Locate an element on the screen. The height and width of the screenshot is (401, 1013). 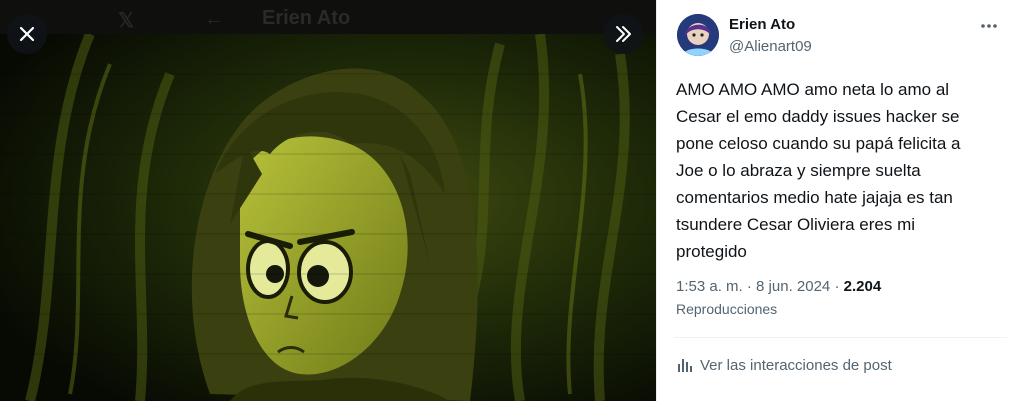
more-horizontal-icon is located at coordinates (989, 26).